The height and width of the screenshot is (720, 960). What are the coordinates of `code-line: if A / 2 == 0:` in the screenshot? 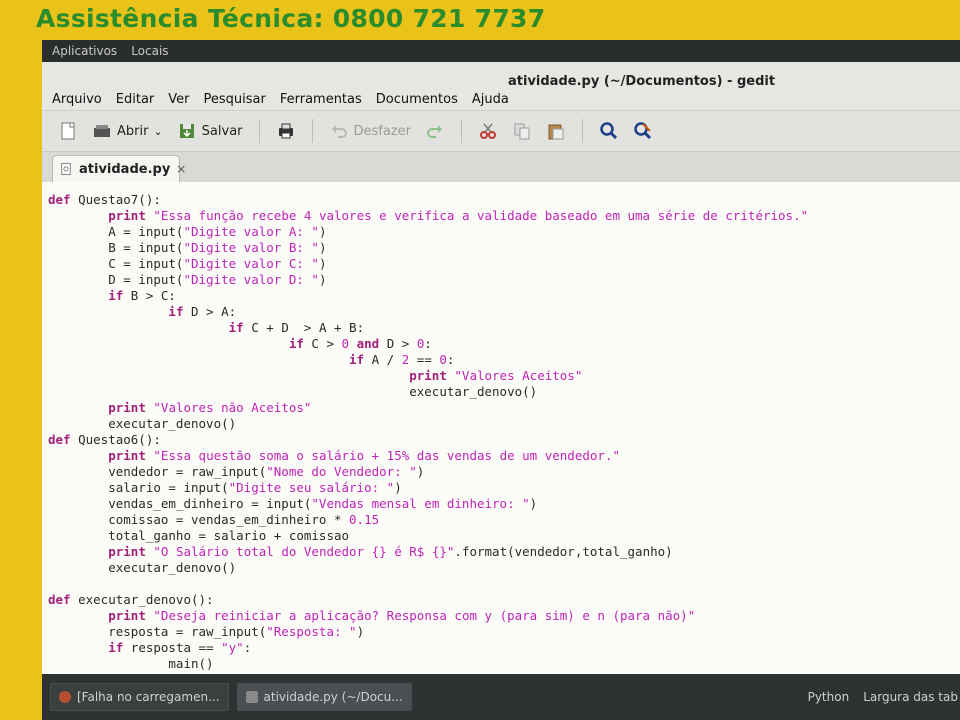 It's located at (504, 360).